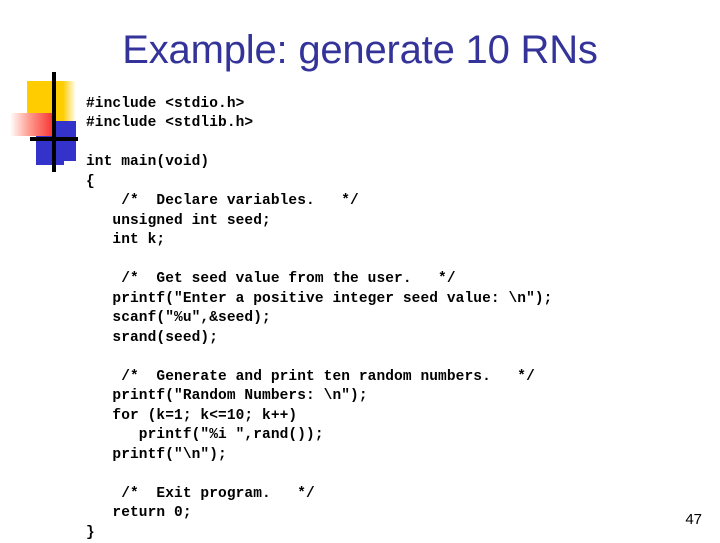  I want to click on code-line: }, so click(319, 533).